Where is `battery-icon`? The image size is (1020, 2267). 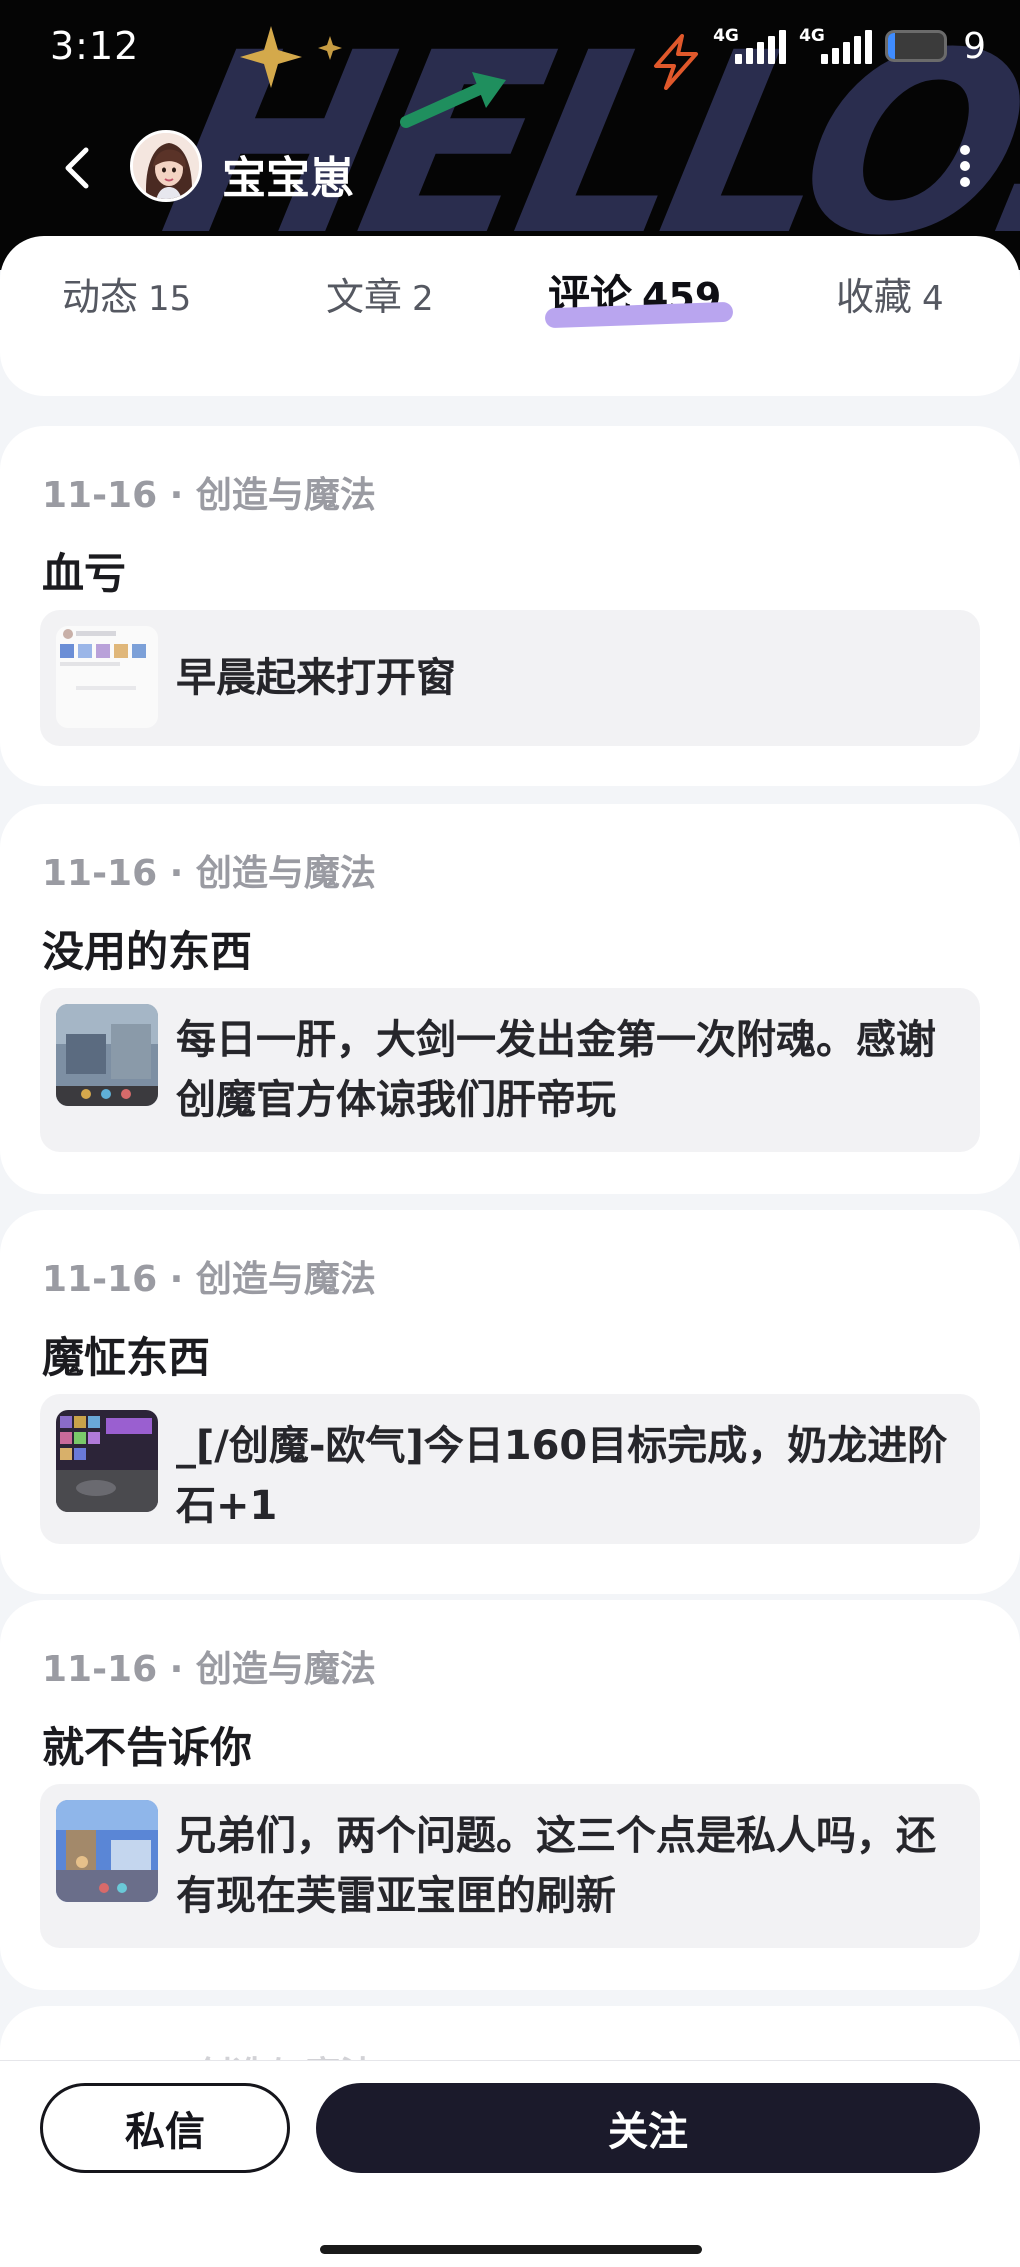
battery-icon is located at coordinates (916, 46).